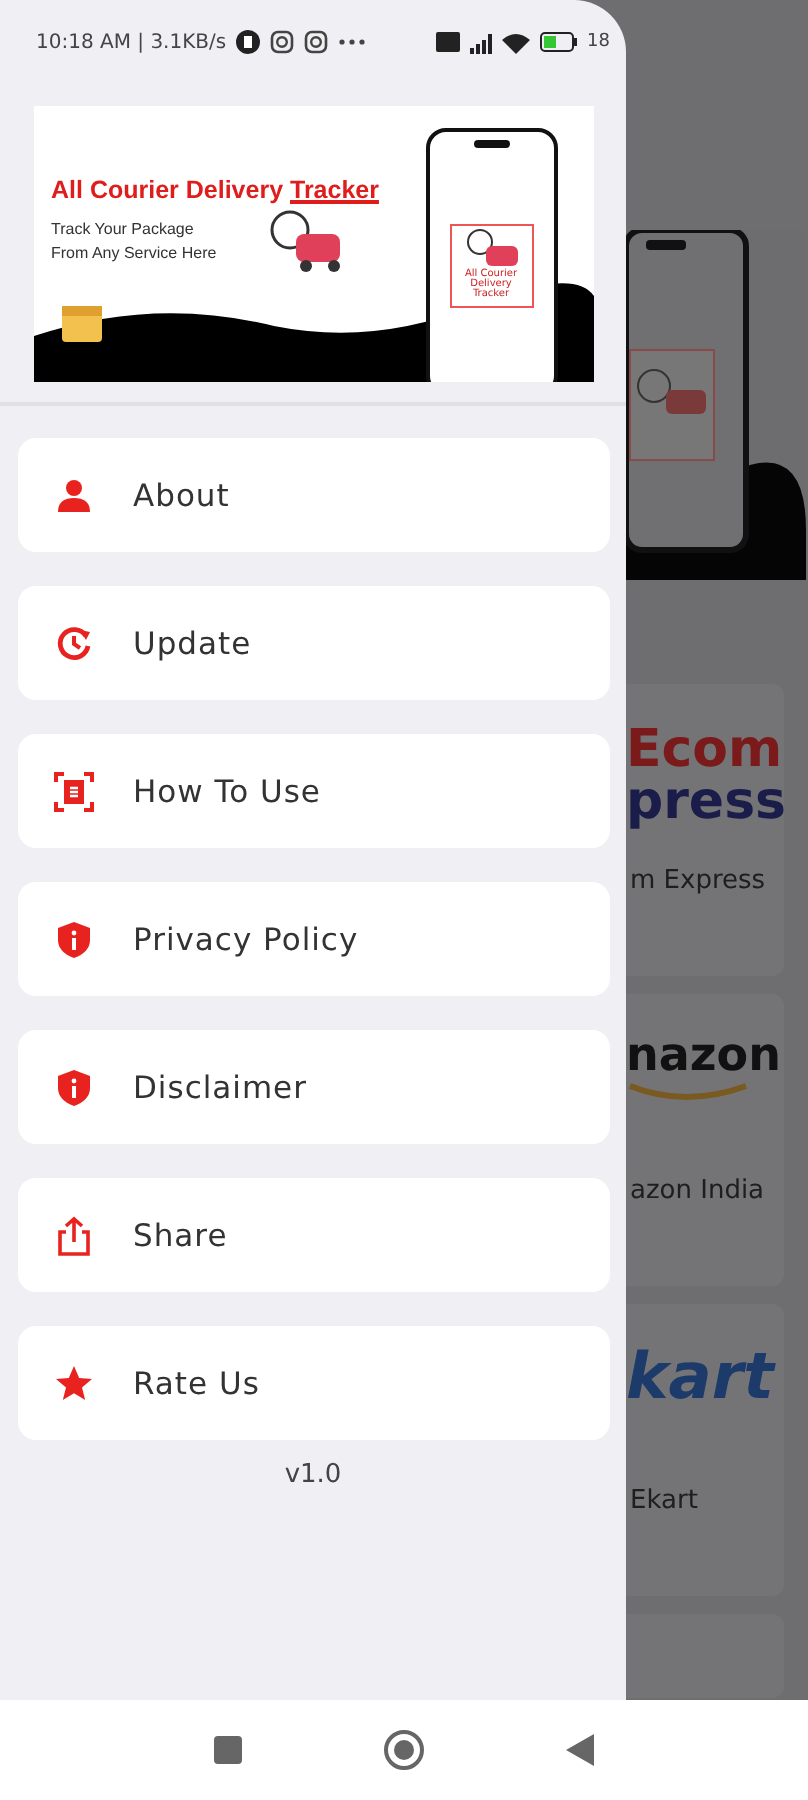 The width and height of the screenshot is (808, 1800). Describe the element at coordinates (447, 42) in the screenshot. I see `sim-icon` at that location.